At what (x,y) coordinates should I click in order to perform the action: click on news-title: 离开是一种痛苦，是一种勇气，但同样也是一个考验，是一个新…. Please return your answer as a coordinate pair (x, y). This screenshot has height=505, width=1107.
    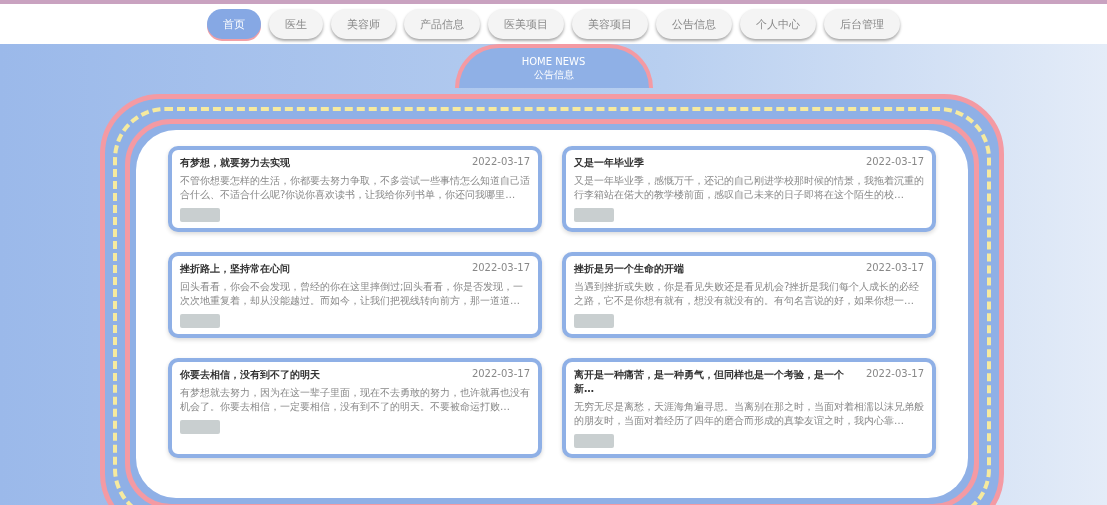
    Looking at the image, I should click on (709, 382).